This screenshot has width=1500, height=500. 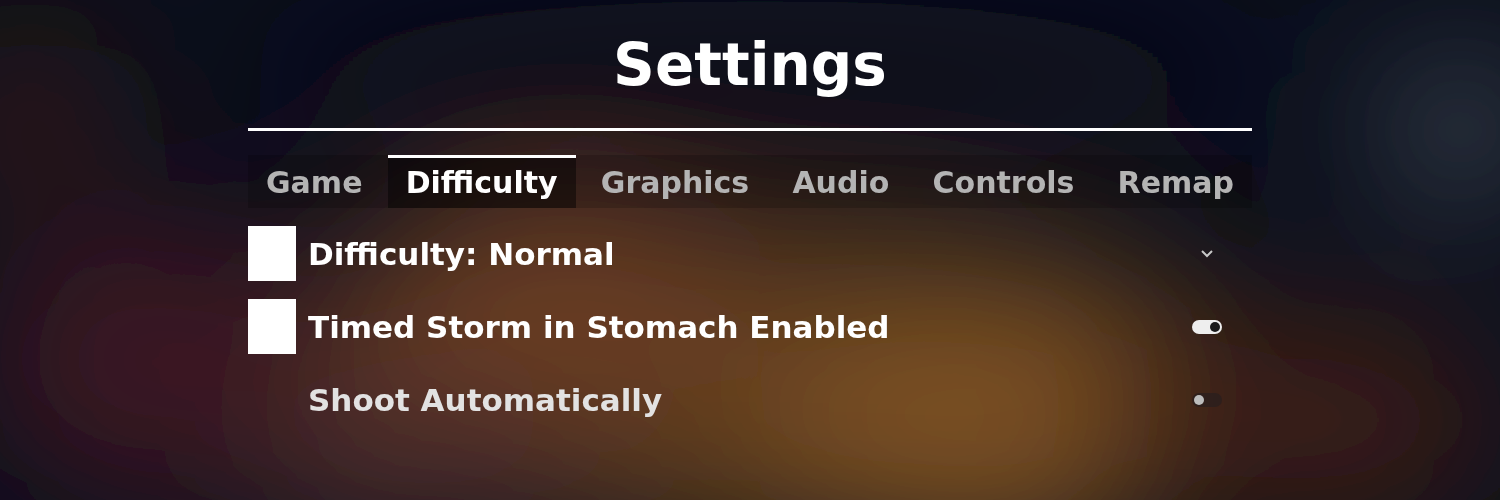 What do you see at coordinates (750, 65) in the screenshot?
I see `page-title: Settings` at bounding box center [750, 65].